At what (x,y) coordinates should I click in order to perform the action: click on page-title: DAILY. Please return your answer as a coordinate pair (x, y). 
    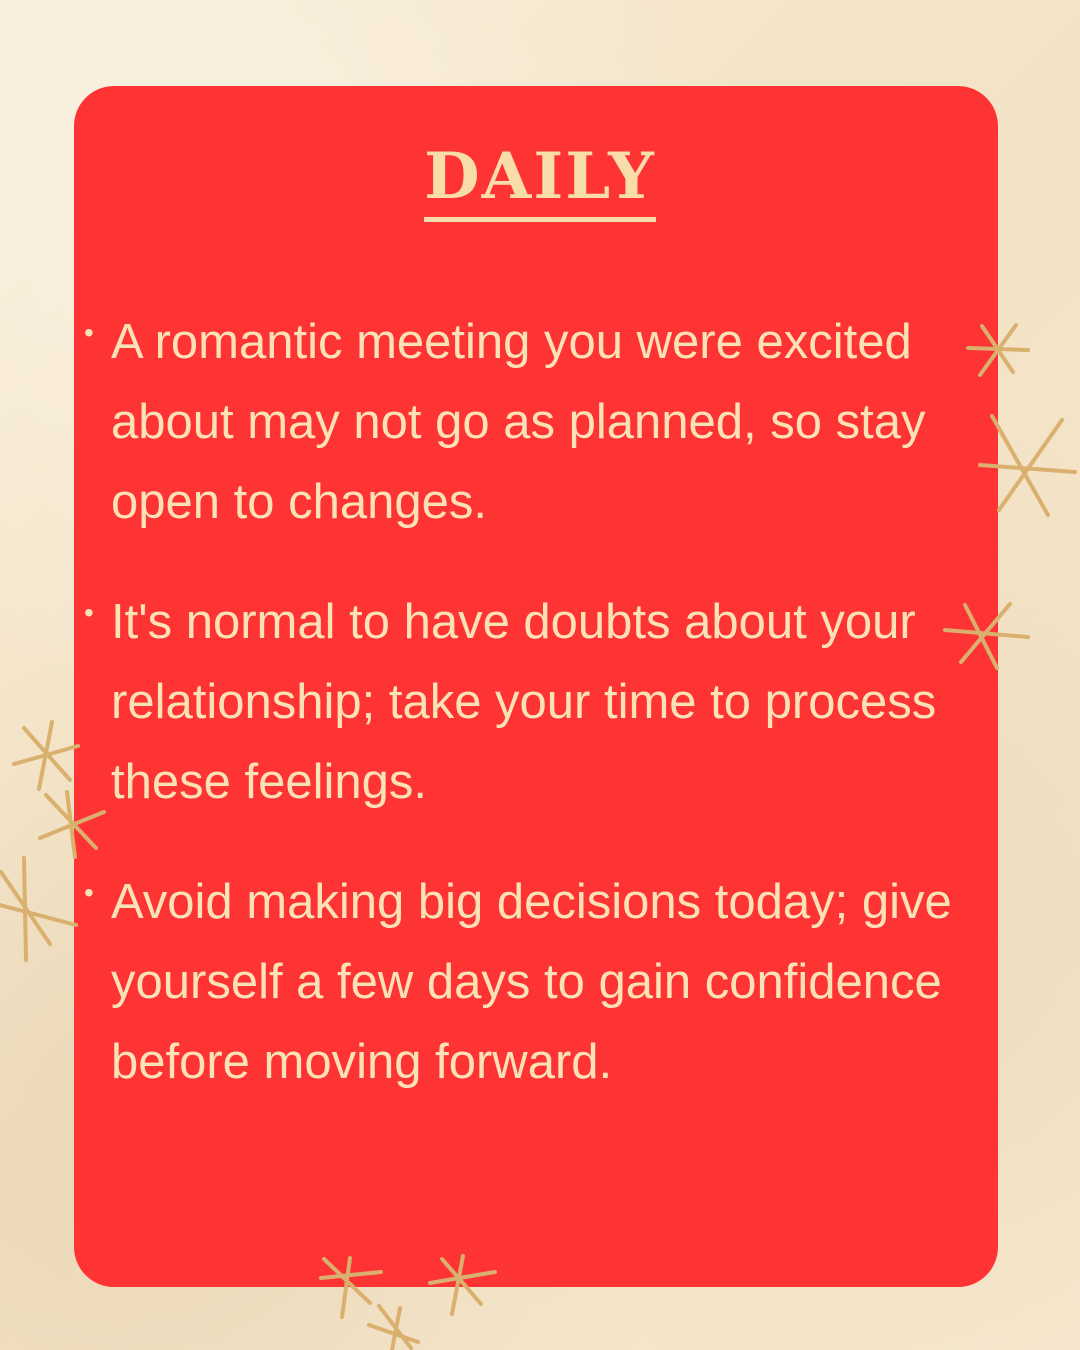
    Looking at the image, I should click on (540, 183).